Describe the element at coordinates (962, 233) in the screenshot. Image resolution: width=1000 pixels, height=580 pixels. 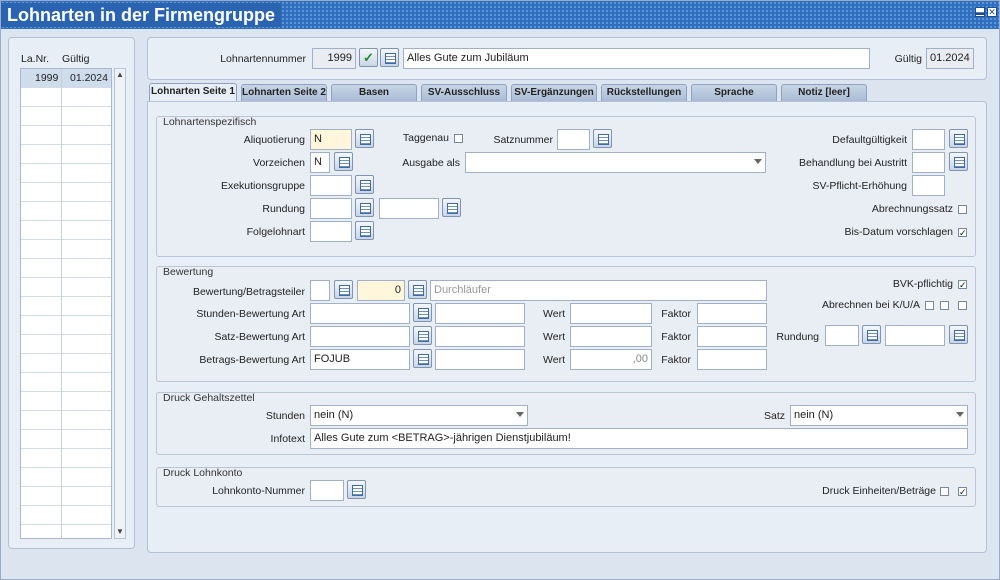
I see `bisdatum-checkbox: ✓` at that location.